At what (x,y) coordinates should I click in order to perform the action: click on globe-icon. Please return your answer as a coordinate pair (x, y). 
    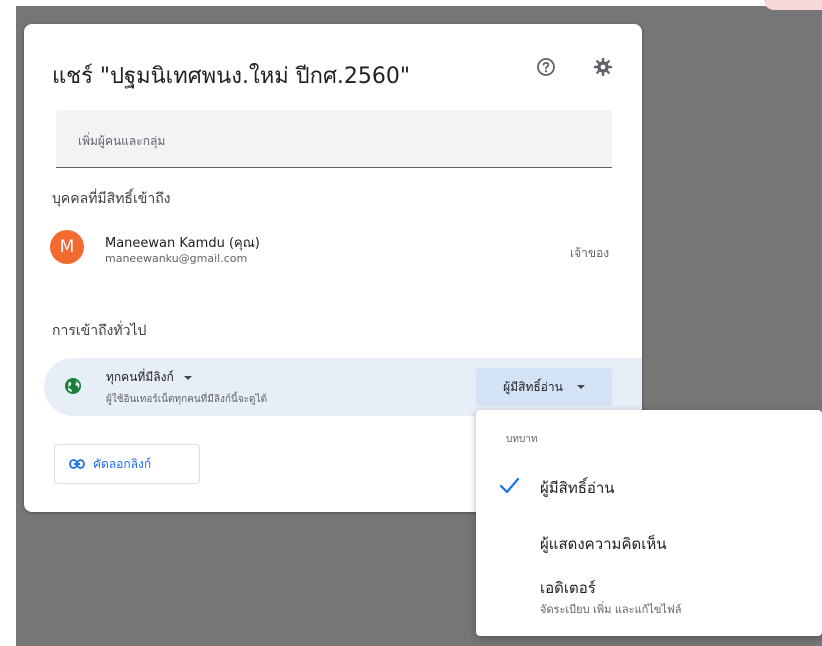
    Looking at the image, I should click on (73, 386).